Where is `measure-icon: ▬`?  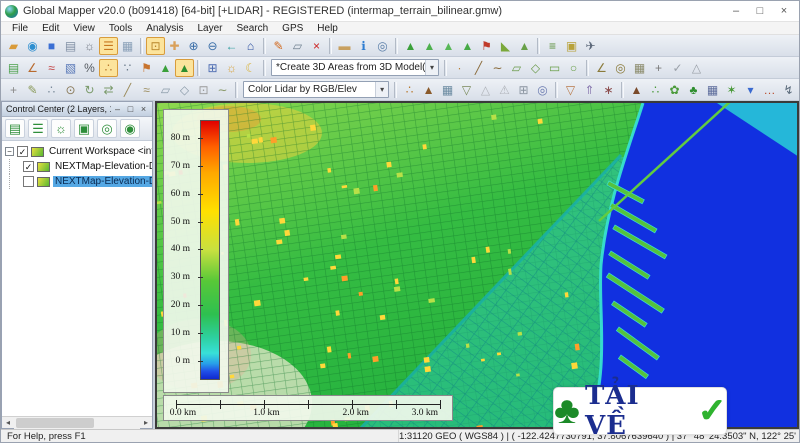
measure-icon: ▬ is located at coordinates (344, 46).